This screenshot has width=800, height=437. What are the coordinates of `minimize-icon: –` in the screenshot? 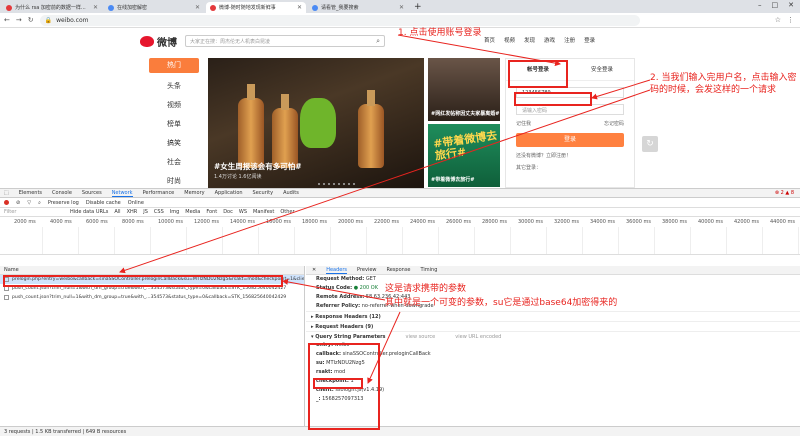 It's located at (760, 5).